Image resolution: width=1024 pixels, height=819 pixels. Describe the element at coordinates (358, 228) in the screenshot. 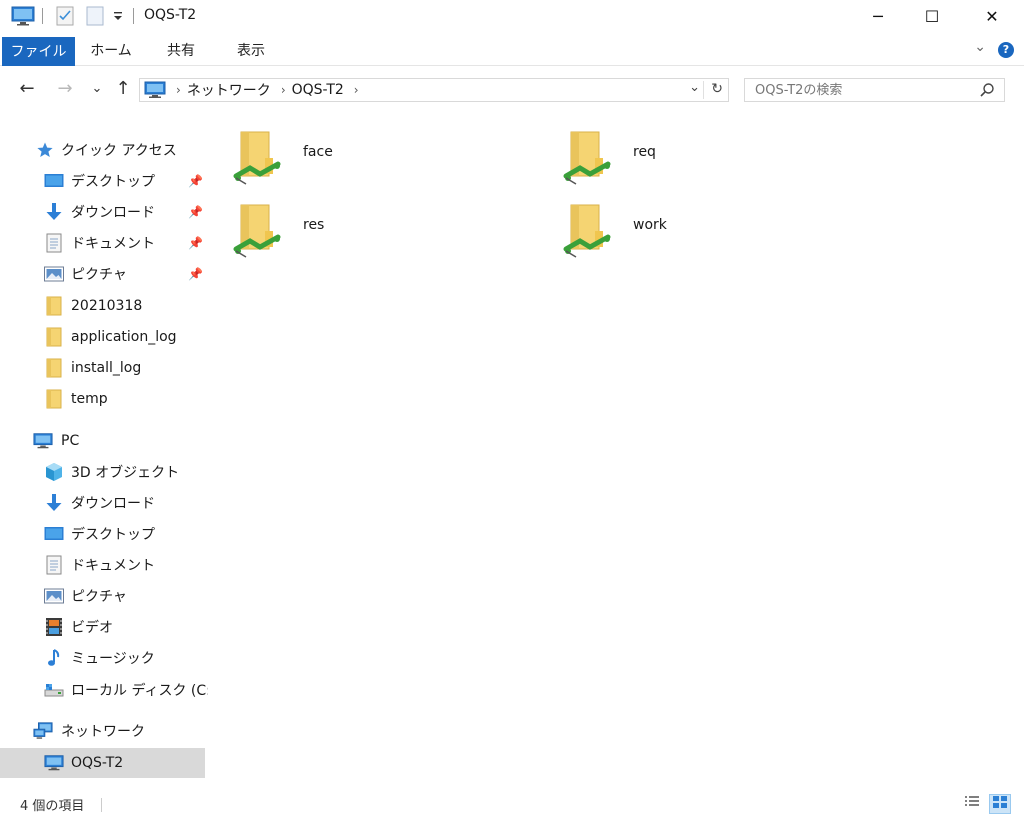

I see `shared-folder-res: res` at that location.